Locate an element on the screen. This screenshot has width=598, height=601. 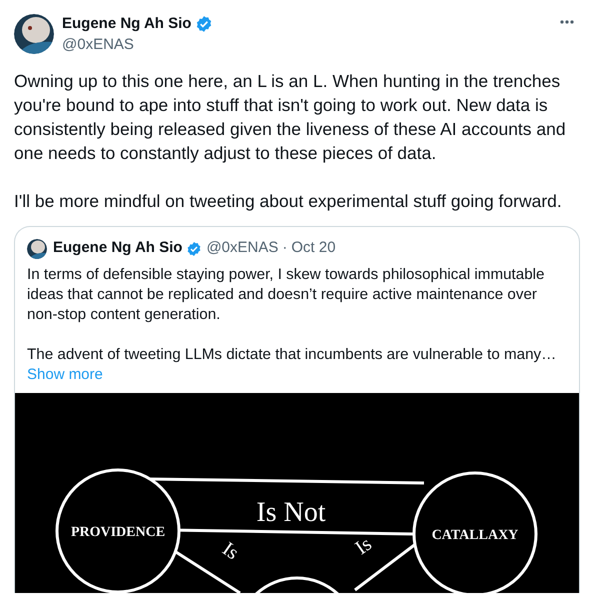
post-text: Owning up to this one here, an L is an L. When hunting in the trenches you're bound to ape into stuff that isn't going to work out. New data is consistently being released given the liveness of these AI accounts and one needs to constantly adjust to these pieces of data. is located at coordinates (290, 117).